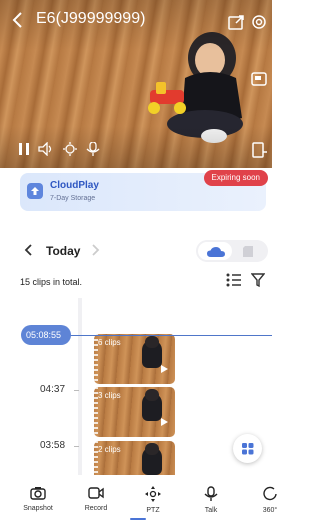  What do you see at coordinates (270, 510) in the screenshot?
I see `rotate-360-label: 360°` at bounding box center [270, 510].